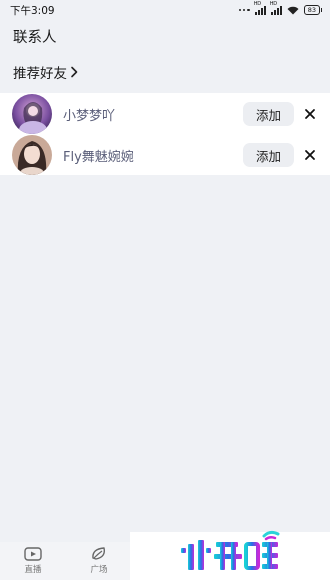  What do you see at coordinates (98, 157) in the screenshot?
I see `contact-name: Fly舞魅婉婉` at bounding box center [98, 157].